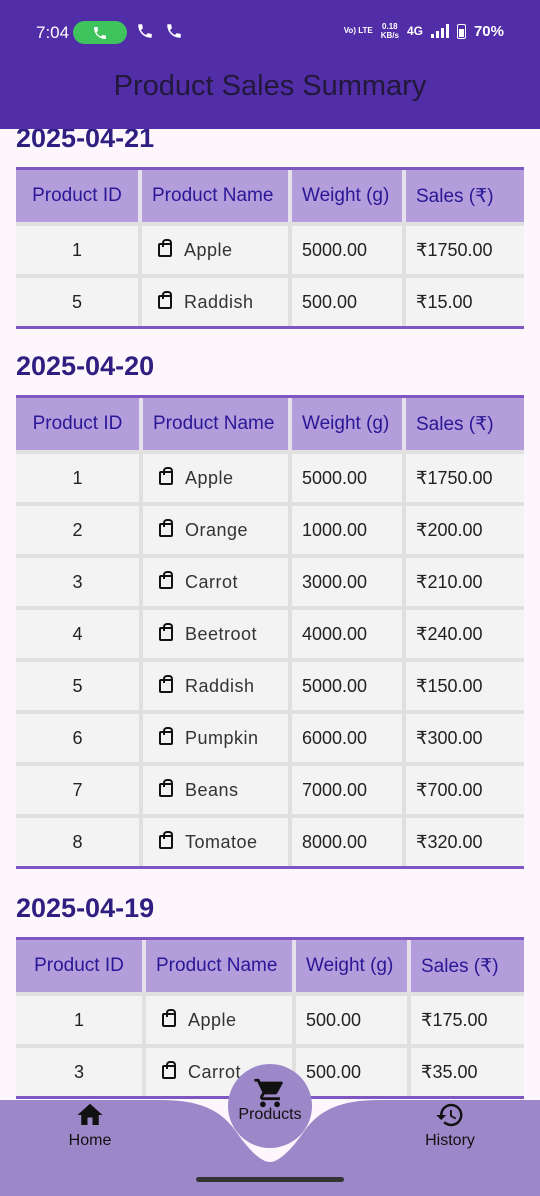  Describe the element at coordinates (145, 31) in the screenshot. I see `missed-call-icon` at that location.